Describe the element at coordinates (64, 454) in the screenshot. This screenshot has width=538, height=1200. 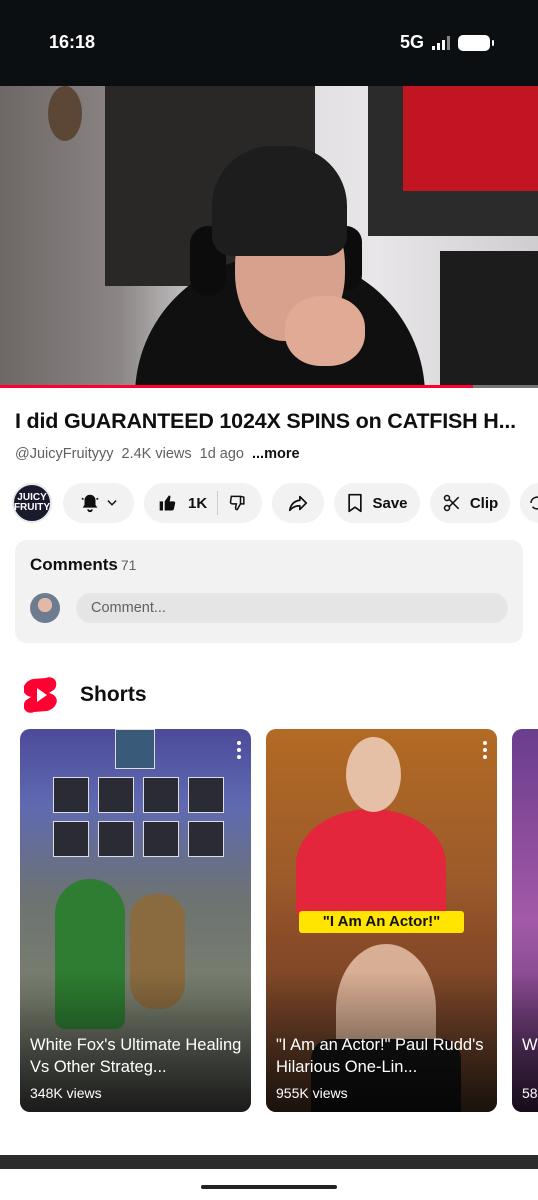
I see `channel-handle: @JuicyFruityyy` at that location.